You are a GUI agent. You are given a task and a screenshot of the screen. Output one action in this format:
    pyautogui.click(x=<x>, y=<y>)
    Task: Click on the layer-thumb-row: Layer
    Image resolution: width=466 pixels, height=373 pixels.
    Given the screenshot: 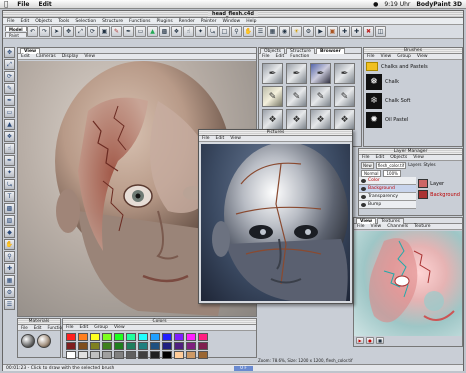 What is the action you would take?
    pyautogui.click(x=439, y=183)
    